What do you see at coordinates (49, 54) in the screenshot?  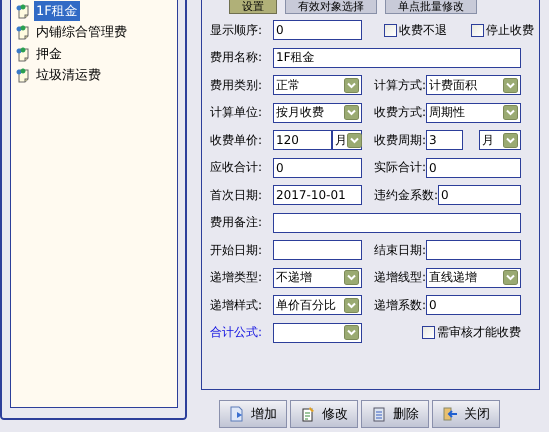 I see `tree-item: 押金` at bounding box center [49, 54].